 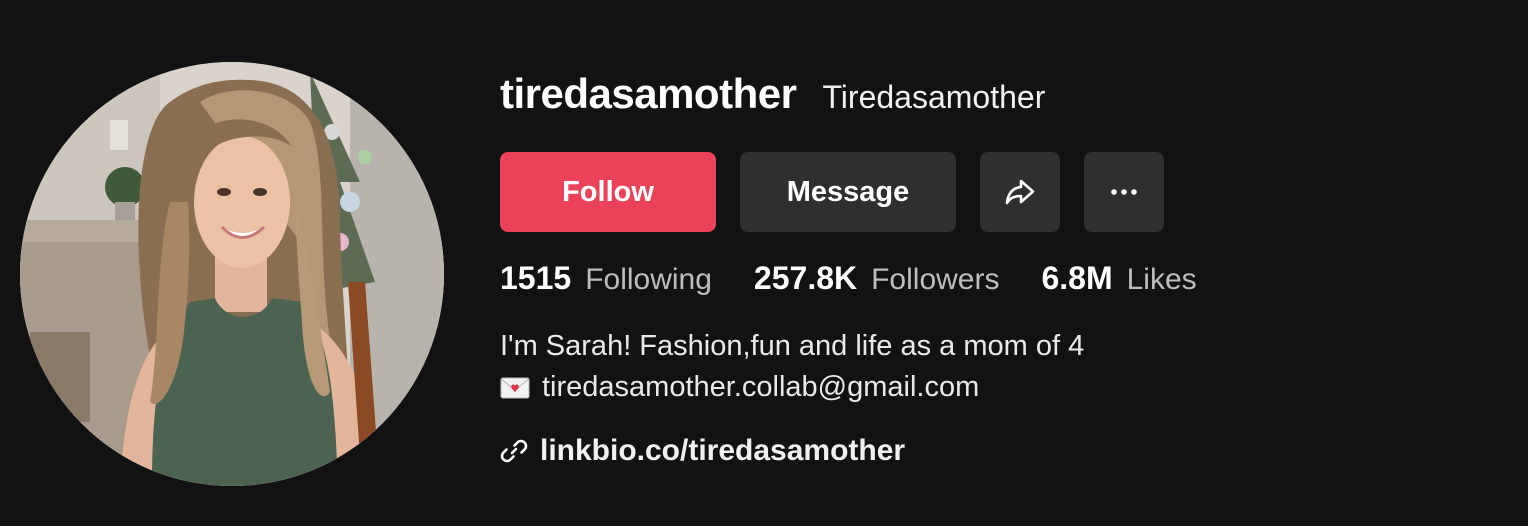 What do you see at coordinates (934, 97) in the screenshot?
I see `nickname: Tiredasamother` at bounding box center [934, 97].